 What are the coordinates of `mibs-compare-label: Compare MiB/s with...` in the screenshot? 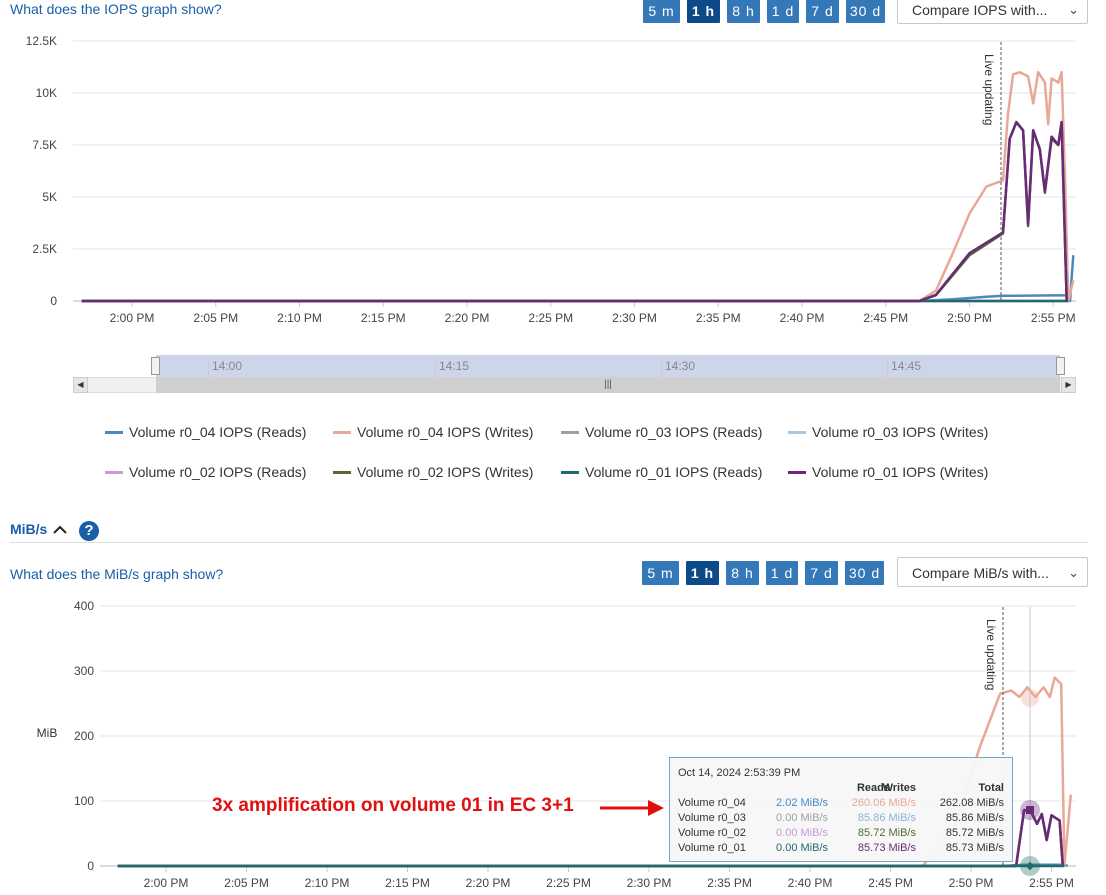 It's located at (980, 573).